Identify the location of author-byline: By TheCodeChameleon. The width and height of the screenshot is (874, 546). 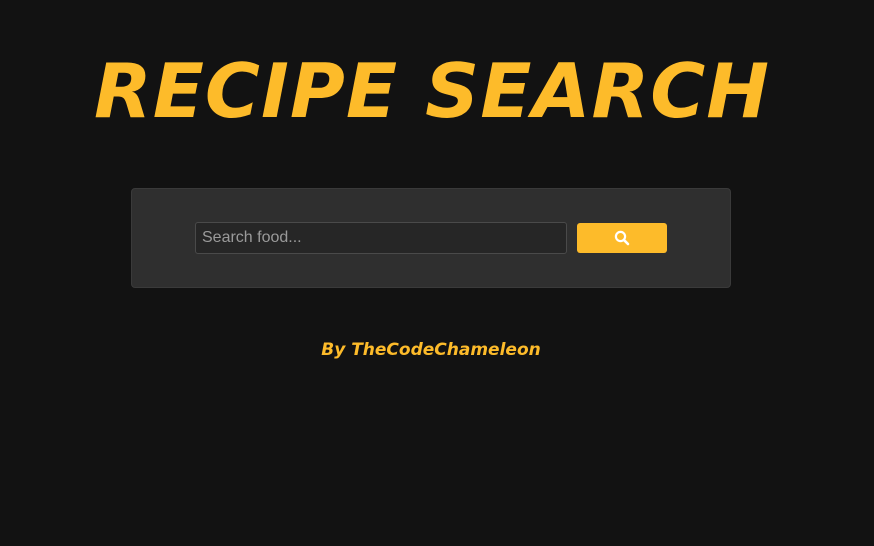
(431, 350).